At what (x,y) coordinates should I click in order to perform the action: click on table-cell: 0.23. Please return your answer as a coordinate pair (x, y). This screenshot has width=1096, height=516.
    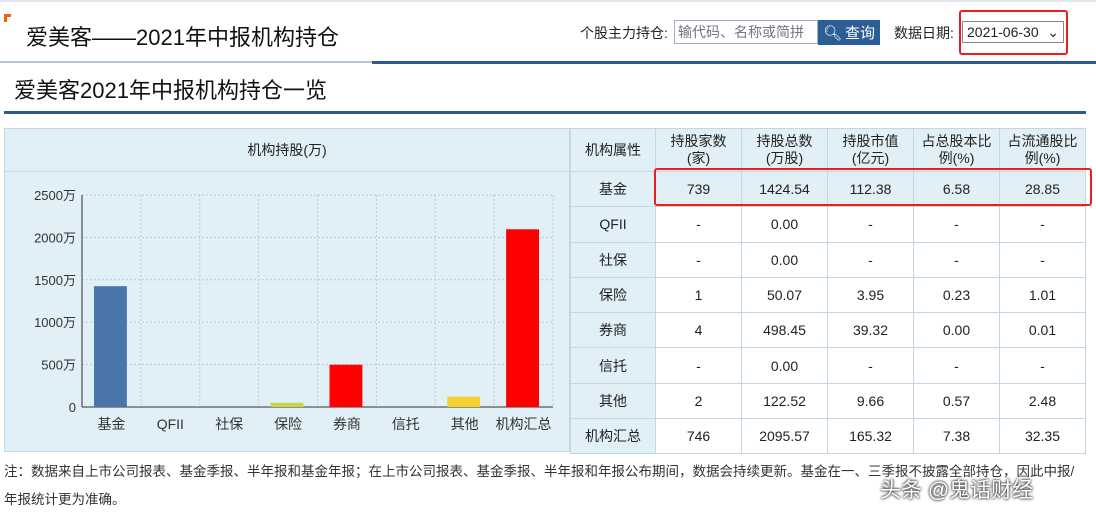
    Looking at the image, I should click on (956, 295).